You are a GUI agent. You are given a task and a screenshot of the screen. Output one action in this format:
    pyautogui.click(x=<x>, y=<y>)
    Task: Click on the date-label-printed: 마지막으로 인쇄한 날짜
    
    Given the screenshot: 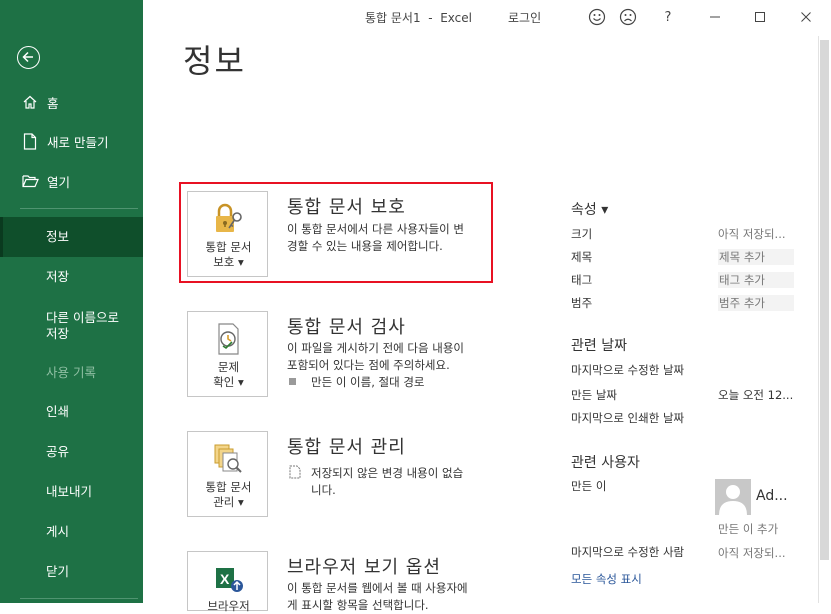 What is the action you would take?
    pyautogui.click(x=628, y=418)
    